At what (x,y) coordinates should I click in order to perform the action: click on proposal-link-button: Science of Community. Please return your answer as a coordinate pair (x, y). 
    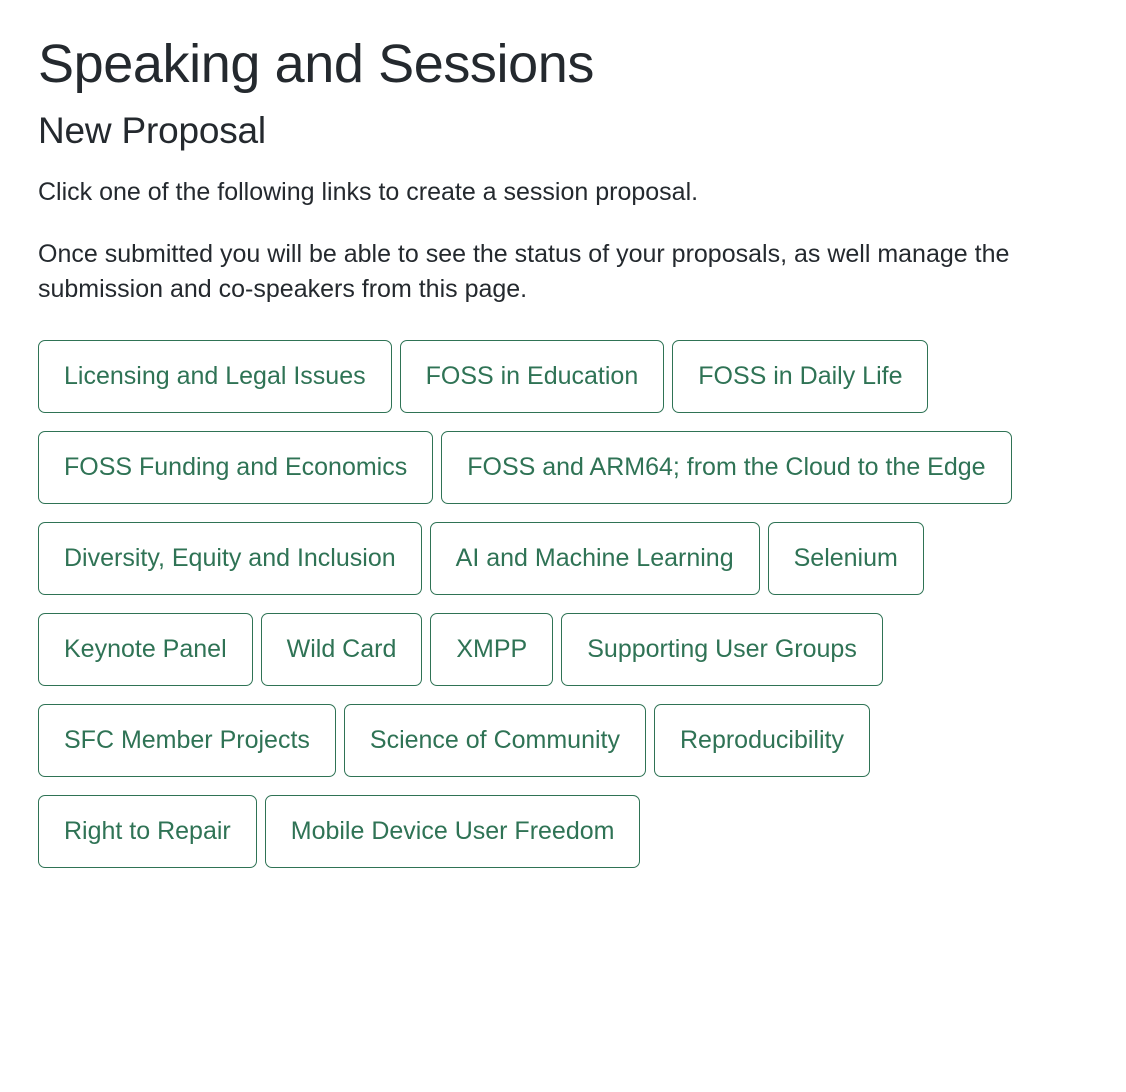
    Looking at the image, I should click on (494, 740).